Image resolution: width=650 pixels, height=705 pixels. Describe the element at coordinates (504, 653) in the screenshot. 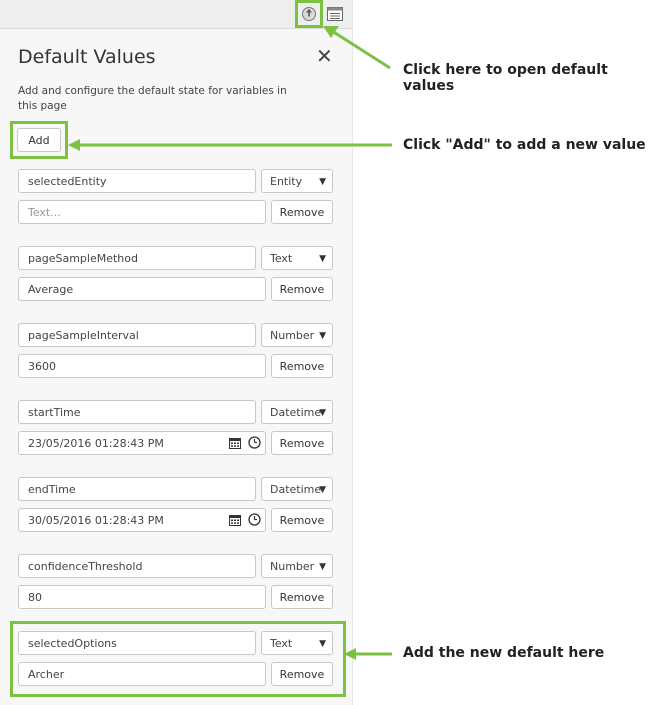

I see `callout-new-default: Add the new default here` at that location.